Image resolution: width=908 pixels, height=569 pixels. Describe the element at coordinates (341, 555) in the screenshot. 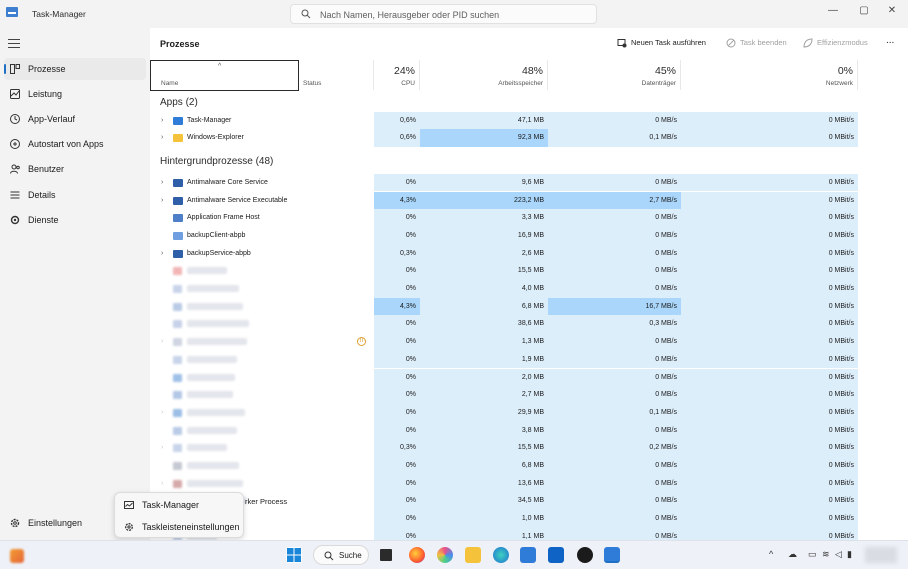

I see `taskbar-search-button: Suche` at that location.